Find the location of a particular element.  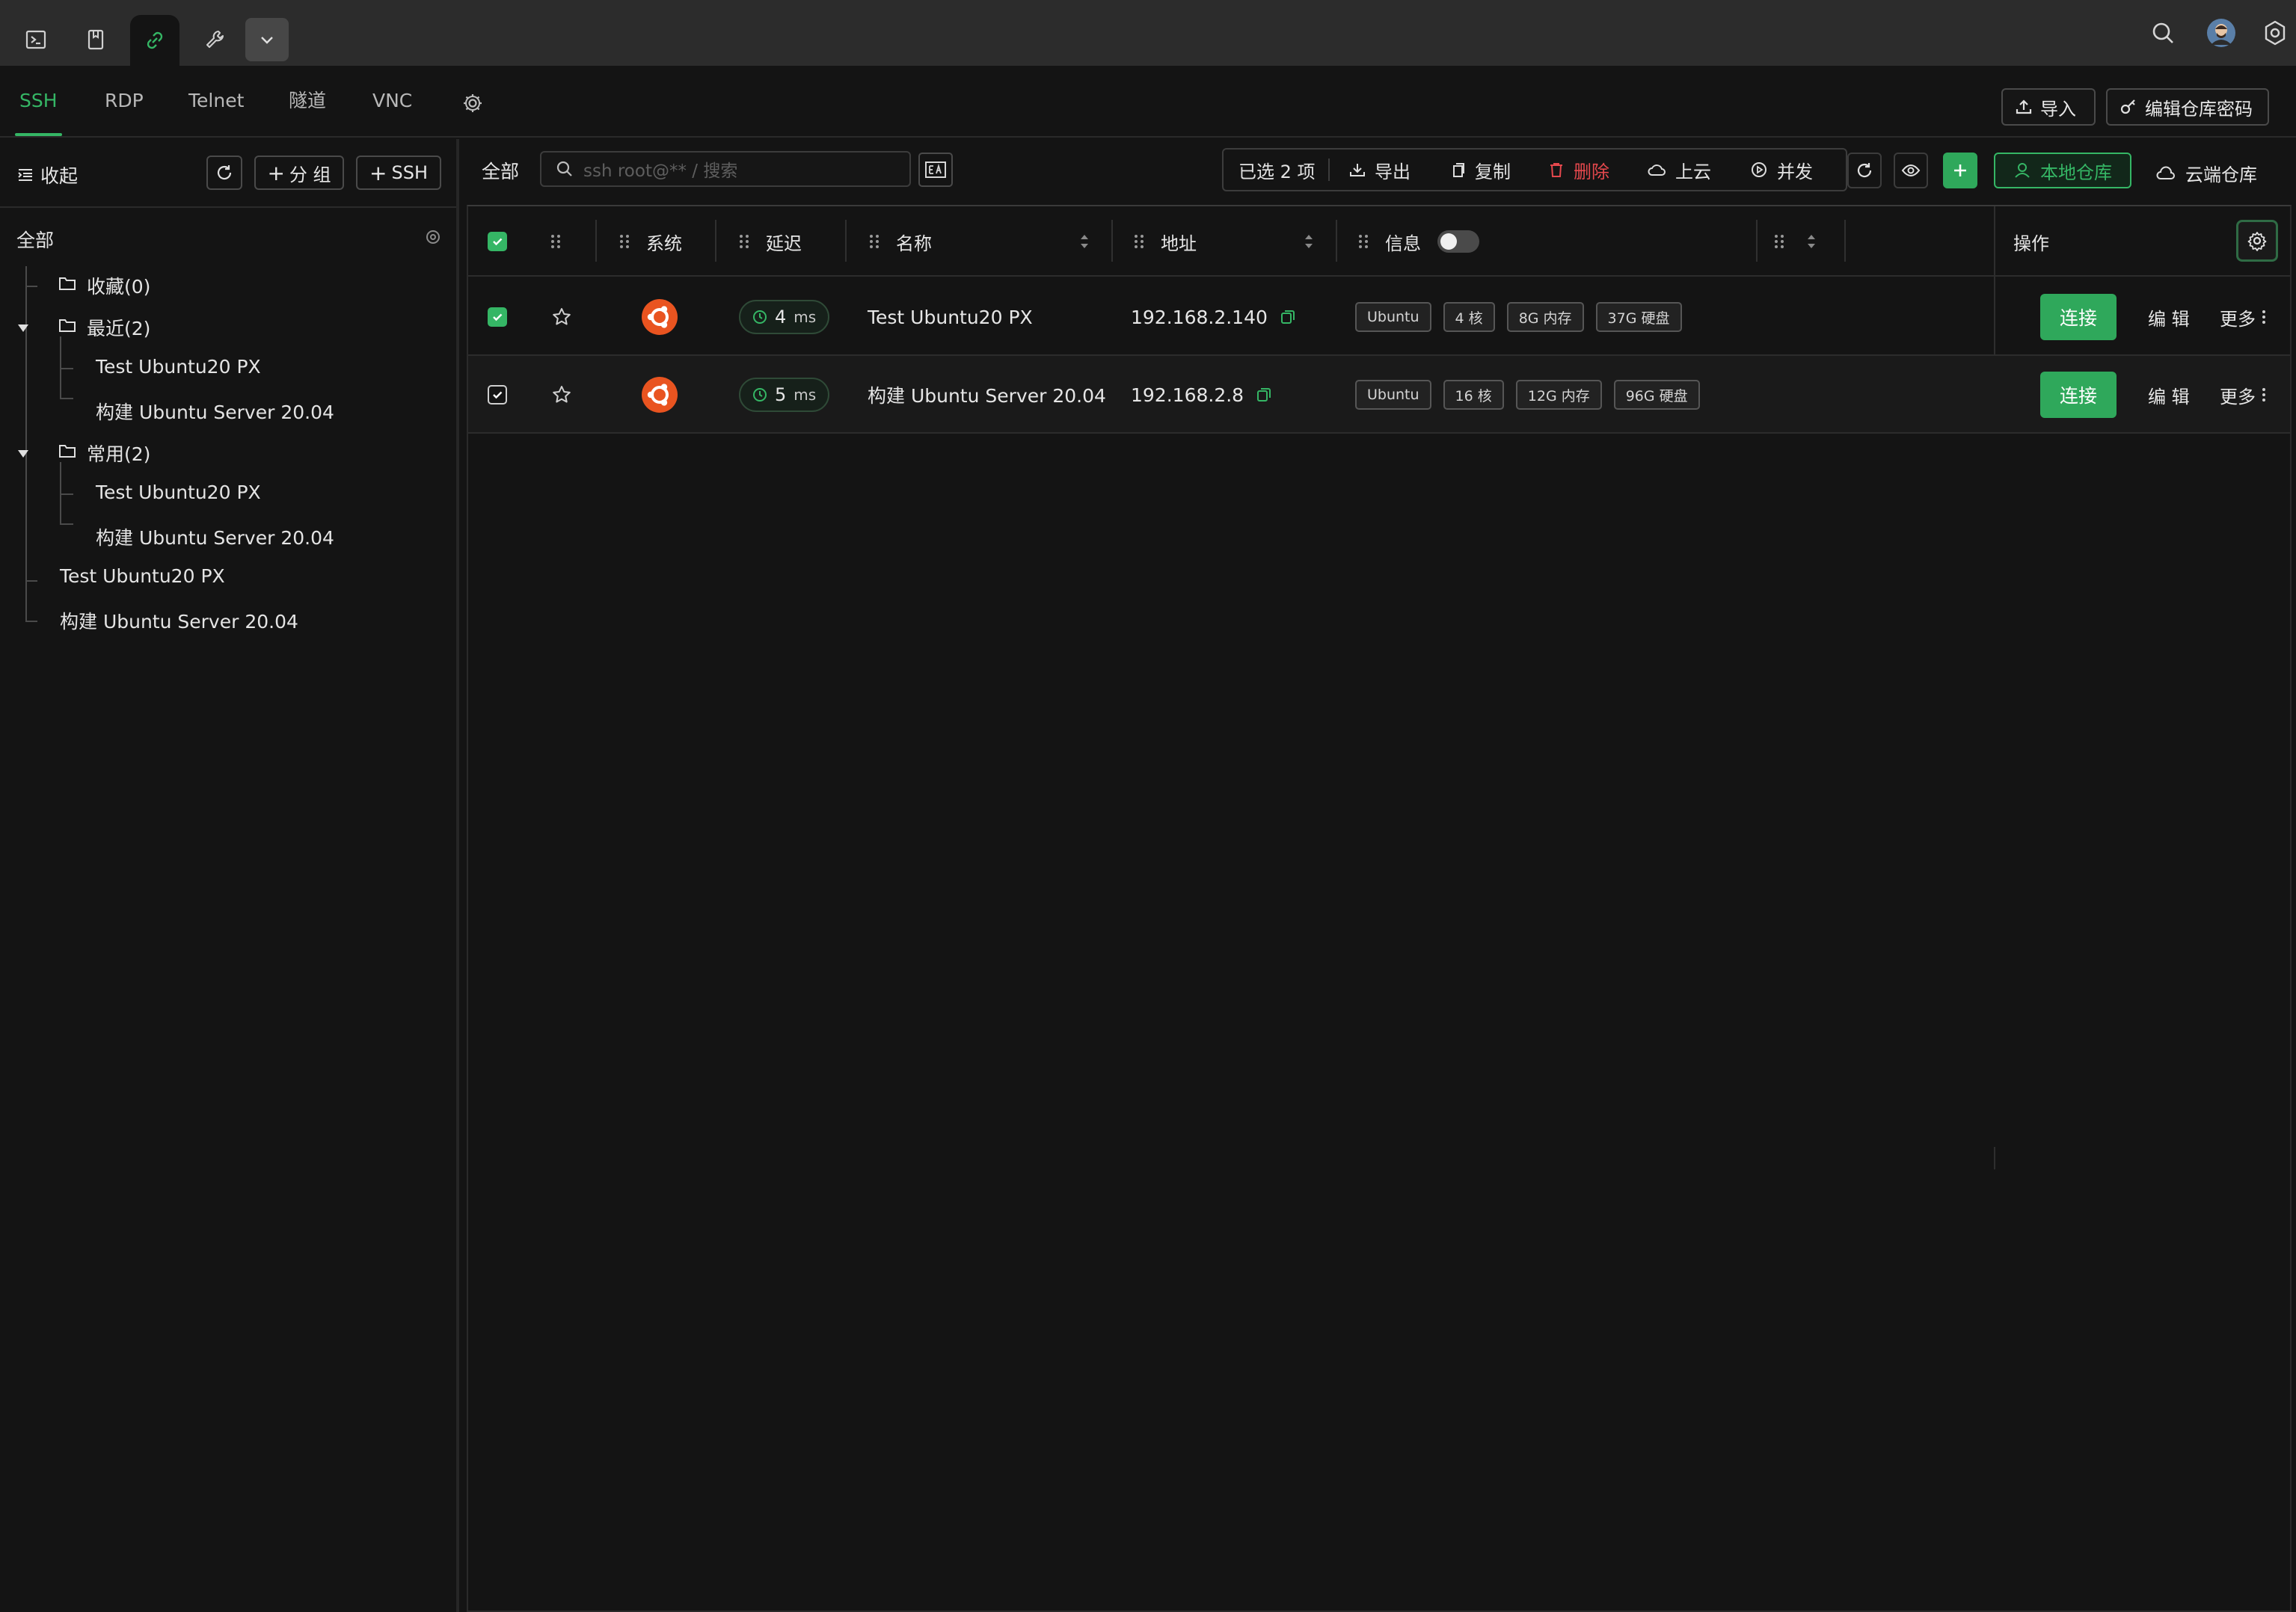

tree-folder-recent: 最近(2) is located at coordinates (118, 328).